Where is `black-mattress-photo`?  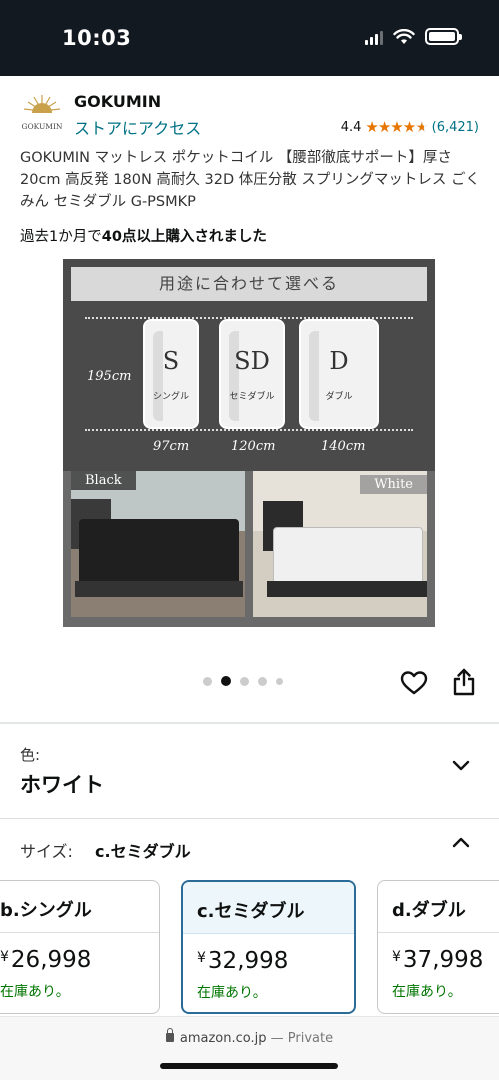 black-mattress-photo is located at coordinates (158, 544).